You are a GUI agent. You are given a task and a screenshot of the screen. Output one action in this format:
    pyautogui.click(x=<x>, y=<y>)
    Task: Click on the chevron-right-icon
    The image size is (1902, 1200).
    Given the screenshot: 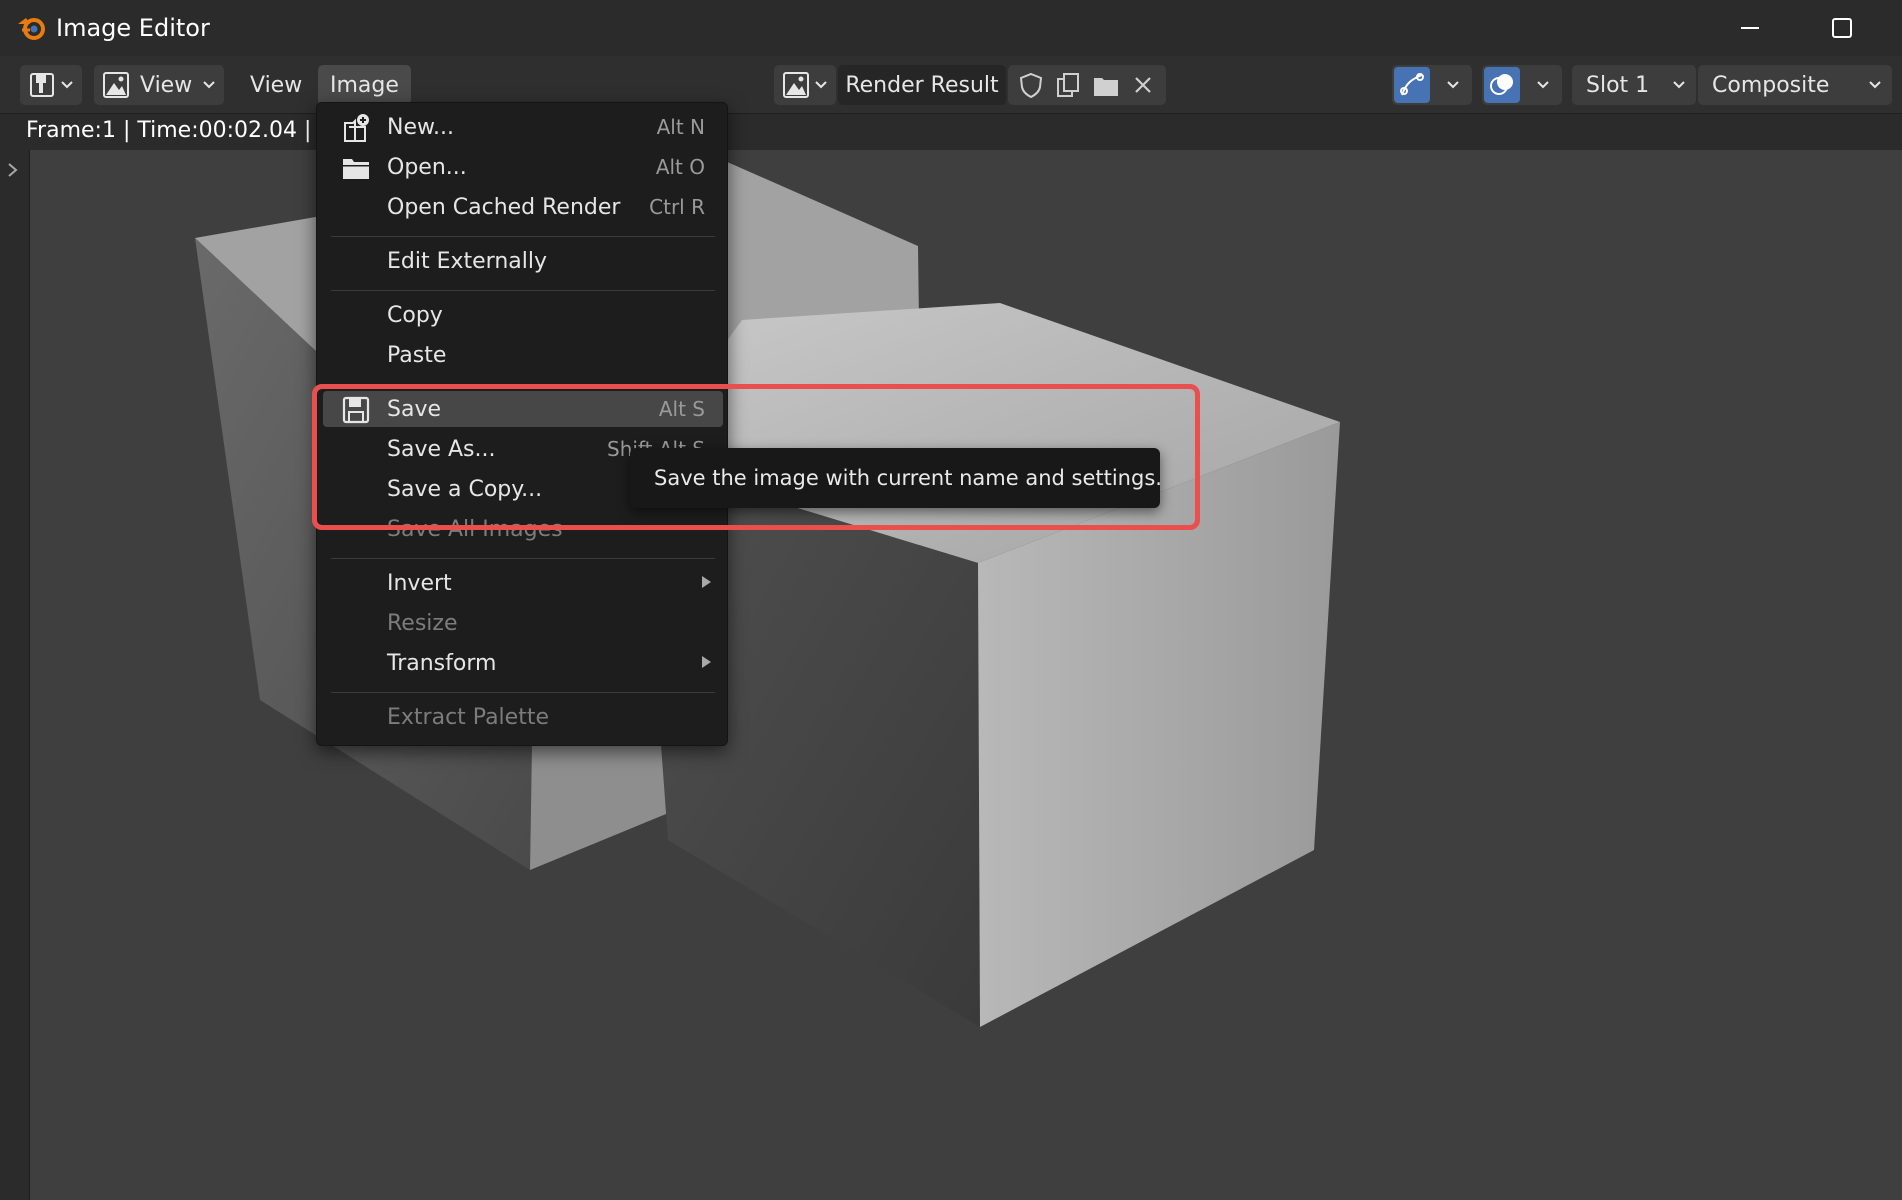 What is the action you would take?
    pyautogui.click(x=13, y=170)
    